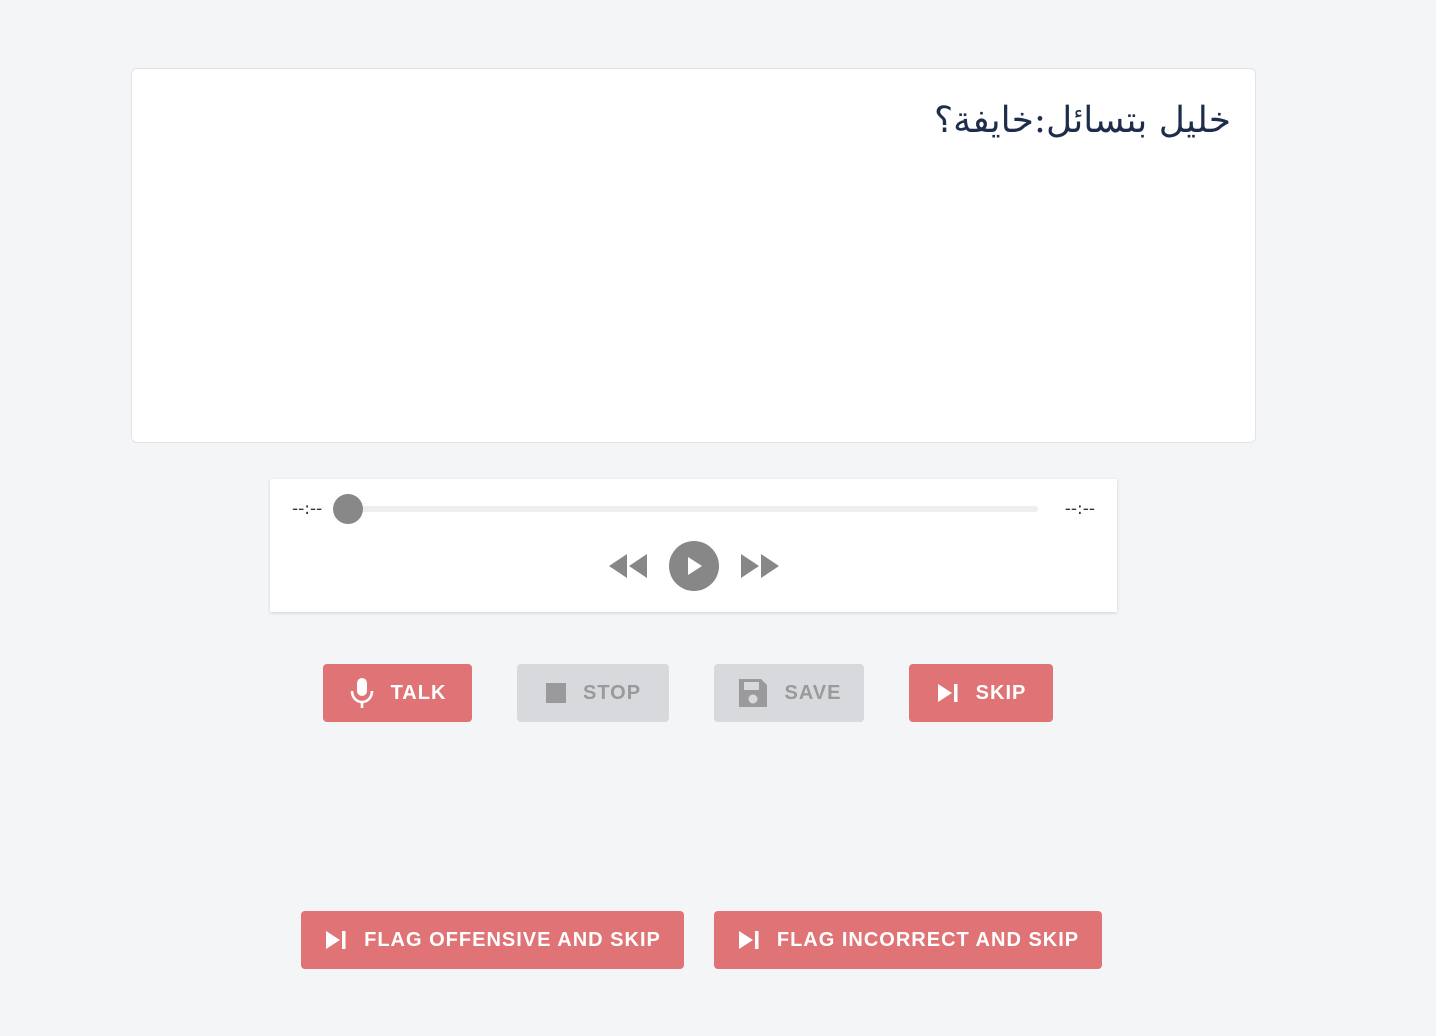  I want to click on flag-incorrect-label: FLAG INCORRECT AND SKIP, so click(928, 939).